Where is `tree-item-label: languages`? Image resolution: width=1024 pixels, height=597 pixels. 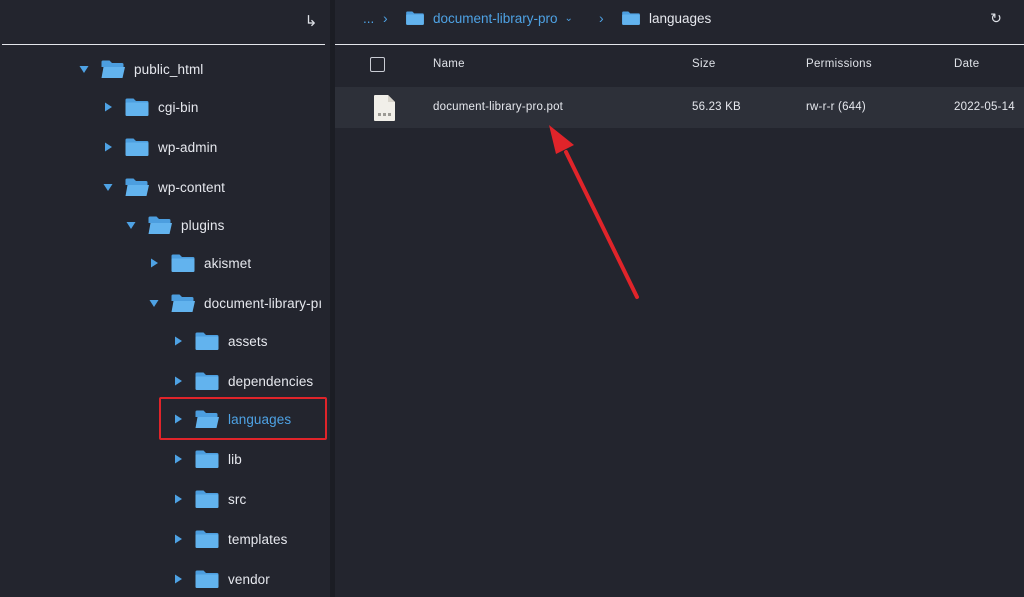 tree-item-label: languages is located at coordinates (260, 419).